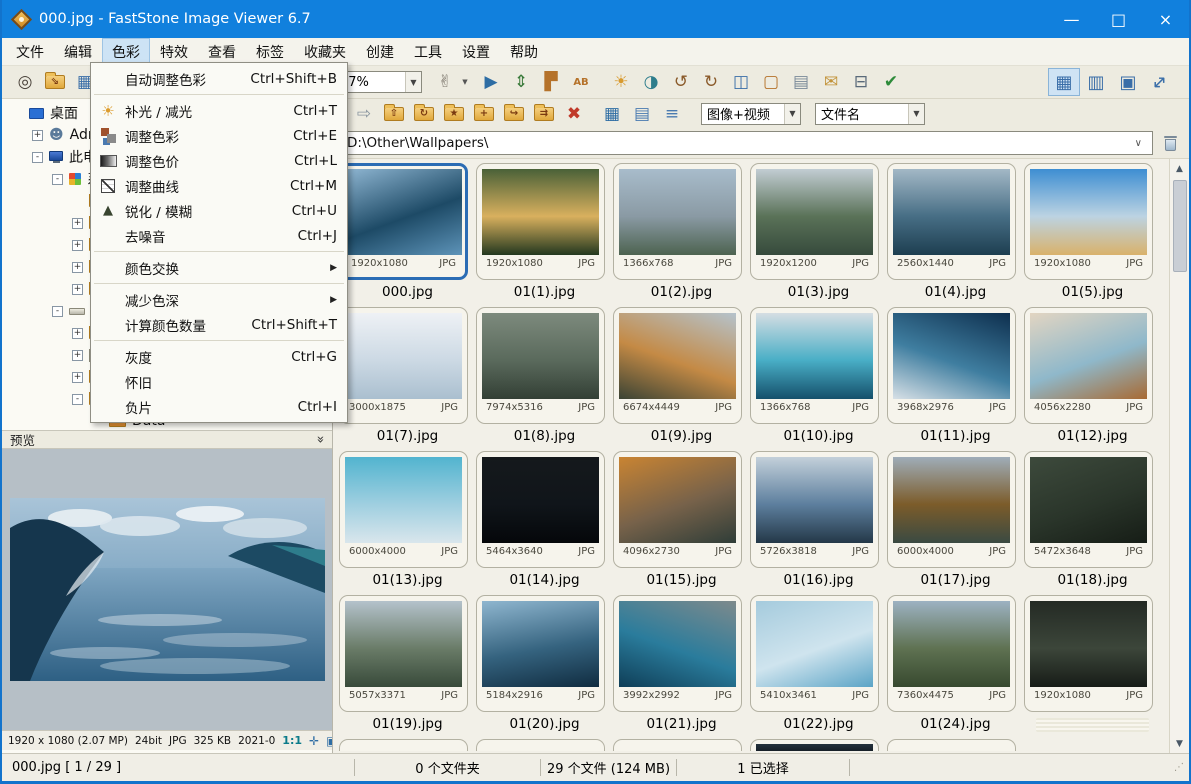 This screenshot has height=784, width=1191. Describe the element at coordinates (25, 82) in the screenshot. I see `acquire-camera-icon: ◎` at that location.